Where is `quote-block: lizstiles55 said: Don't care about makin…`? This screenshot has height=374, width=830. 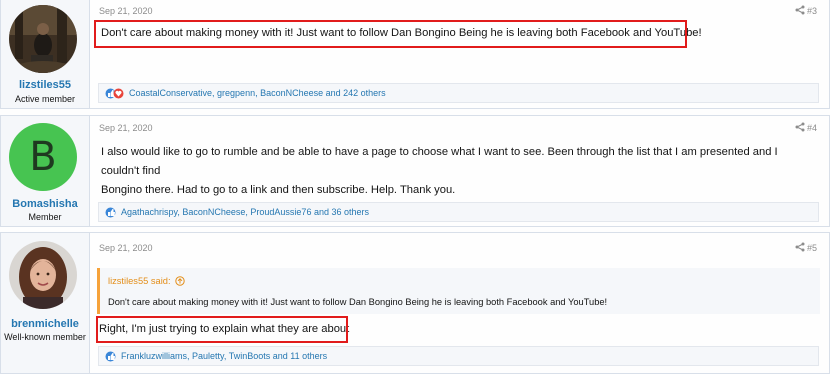 quote-block: lizstiles55 said: Don't care about makin… is located at coordinates (458, 291).